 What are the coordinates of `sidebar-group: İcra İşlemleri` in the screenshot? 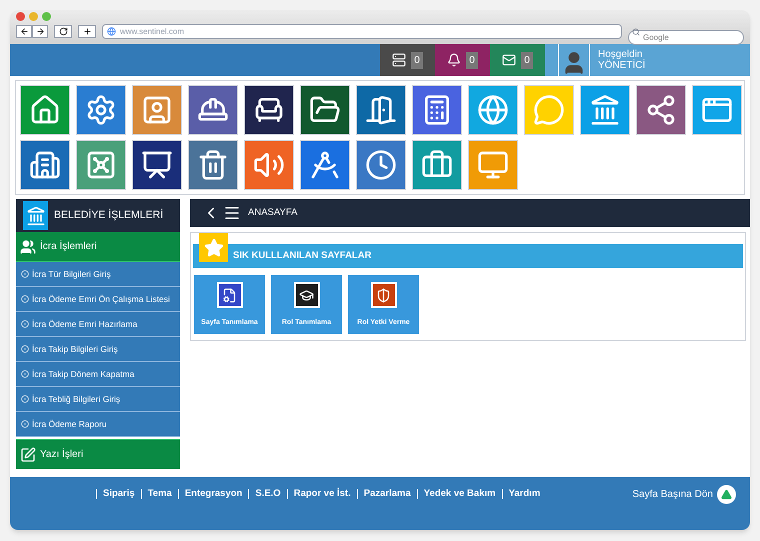 It's located at (98, 247).